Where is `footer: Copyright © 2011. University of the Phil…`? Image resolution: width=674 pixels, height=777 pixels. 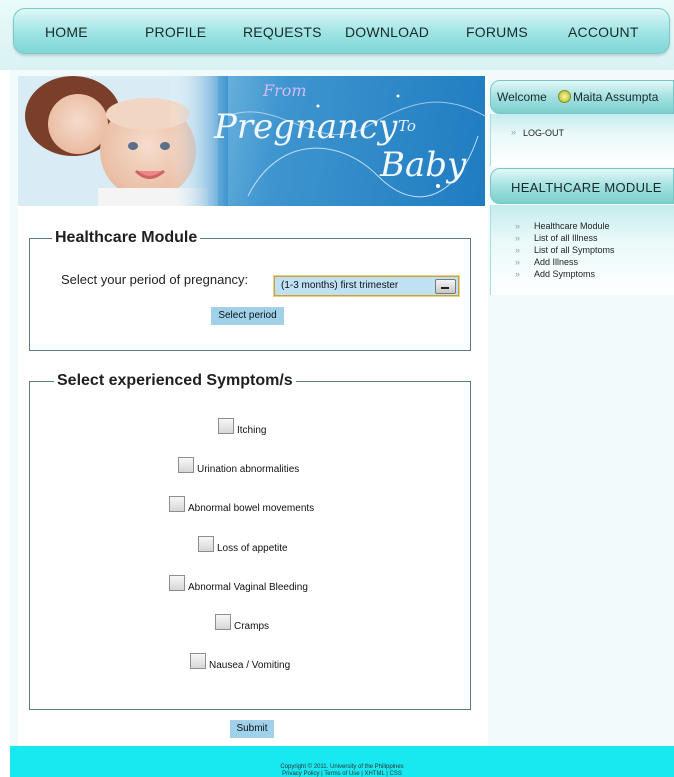 footer: Copyright © 2011. University of the Phil… is located at coordinates (342, 761).